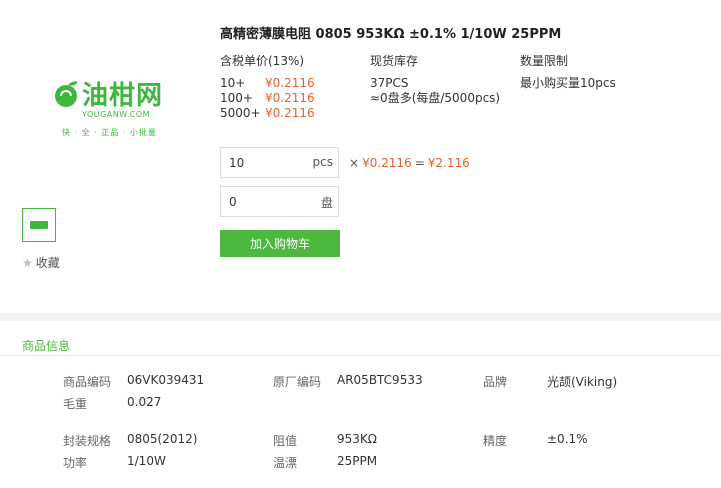 Image resolution: width=721 pixels, height=488 pixels. I want to click on info-label: 封装规格, so click(87, 441).